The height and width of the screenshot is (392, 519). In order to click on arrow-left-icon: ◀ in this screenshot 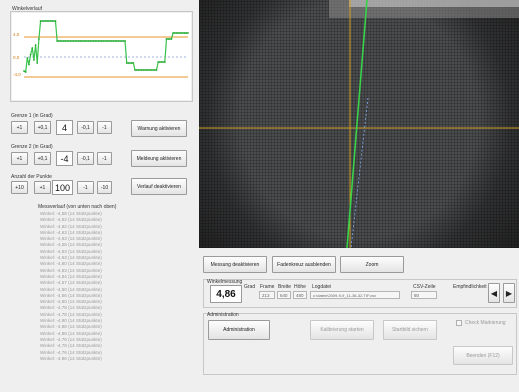, I will do `click(494, 293)`.